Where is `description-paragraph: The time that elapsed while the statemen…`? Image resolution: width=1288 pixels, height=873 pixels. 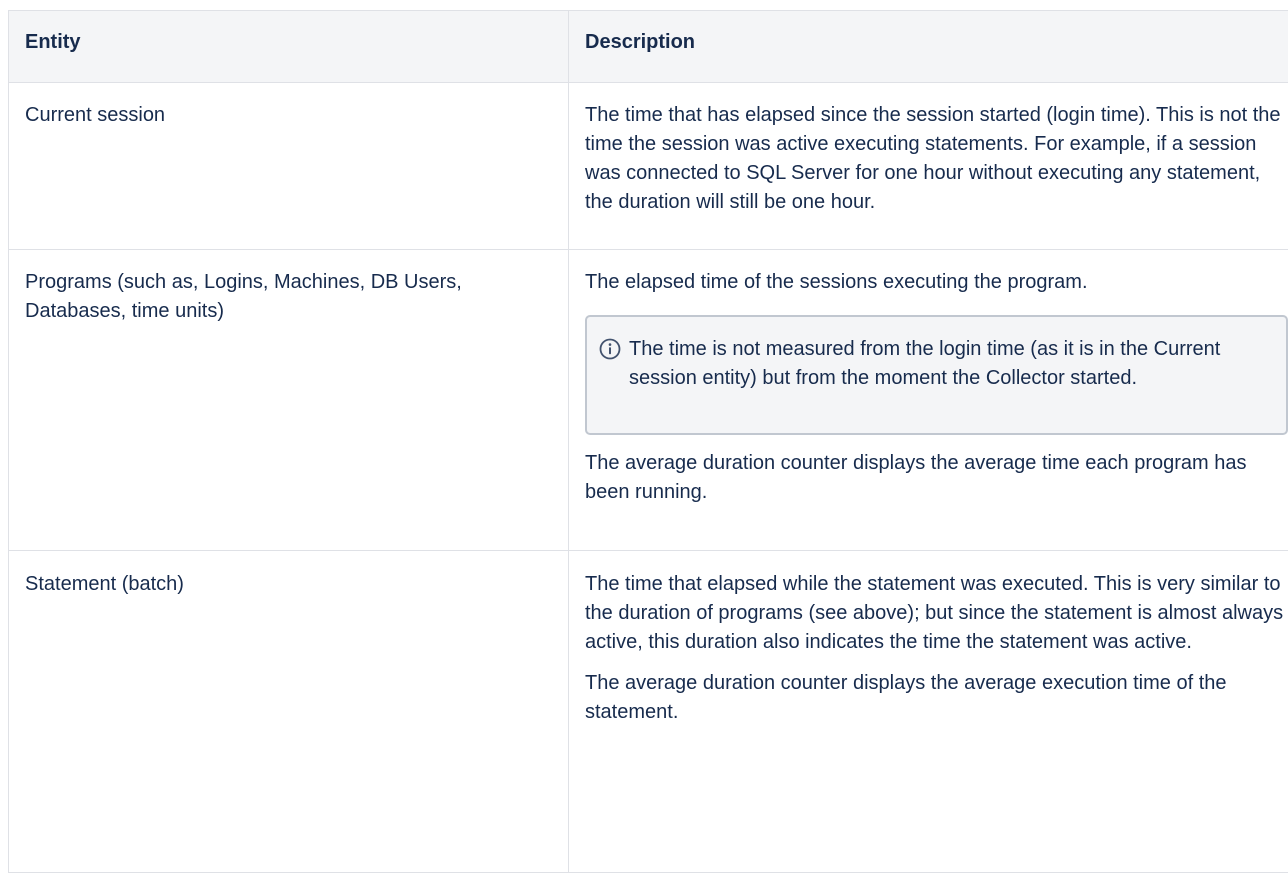 description-paragraph: The time that elapsed while the statemen… is located at coordinates (936, 613).